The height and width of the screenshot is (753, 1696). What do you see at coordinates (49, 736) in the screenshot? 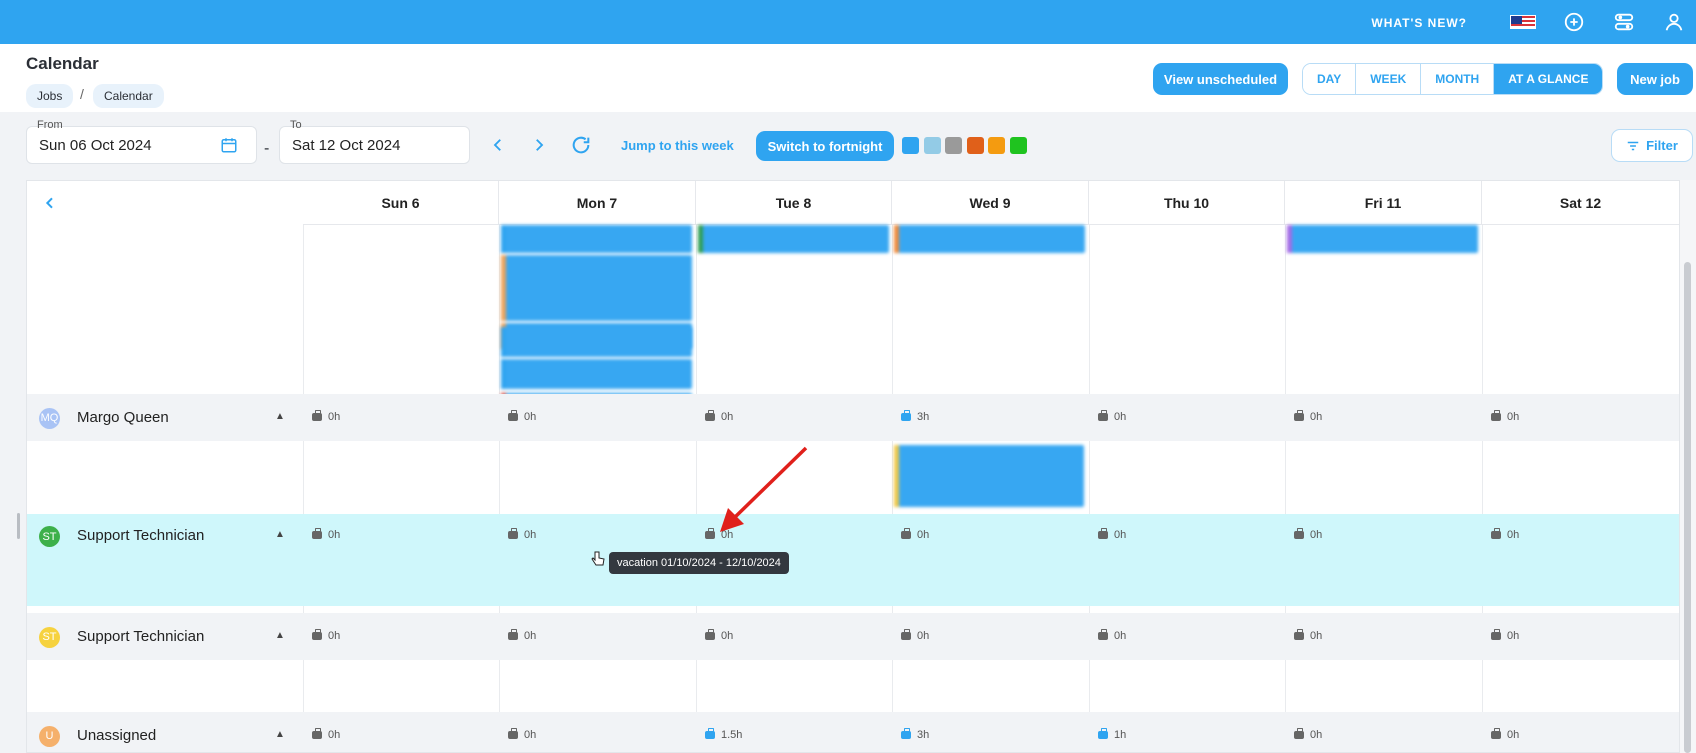
I see `avatar: U` at bounding box center [49, 736].